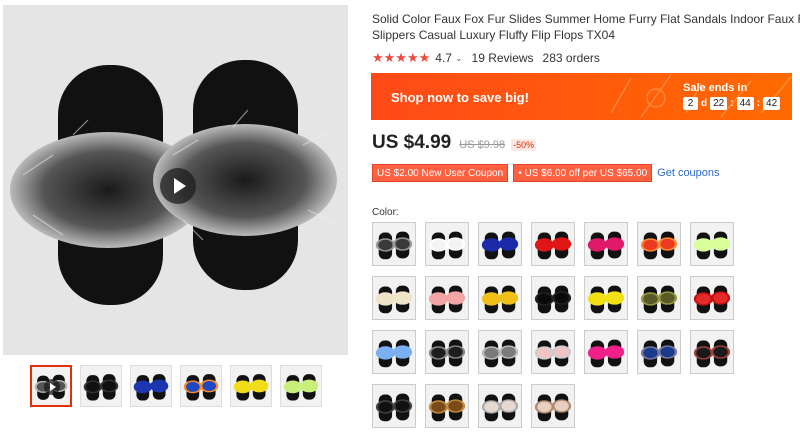  What do you see at coordinates (719, 103) in the screenshot?
I see `countdown-hours: 22` at bounding box center [719, 103].